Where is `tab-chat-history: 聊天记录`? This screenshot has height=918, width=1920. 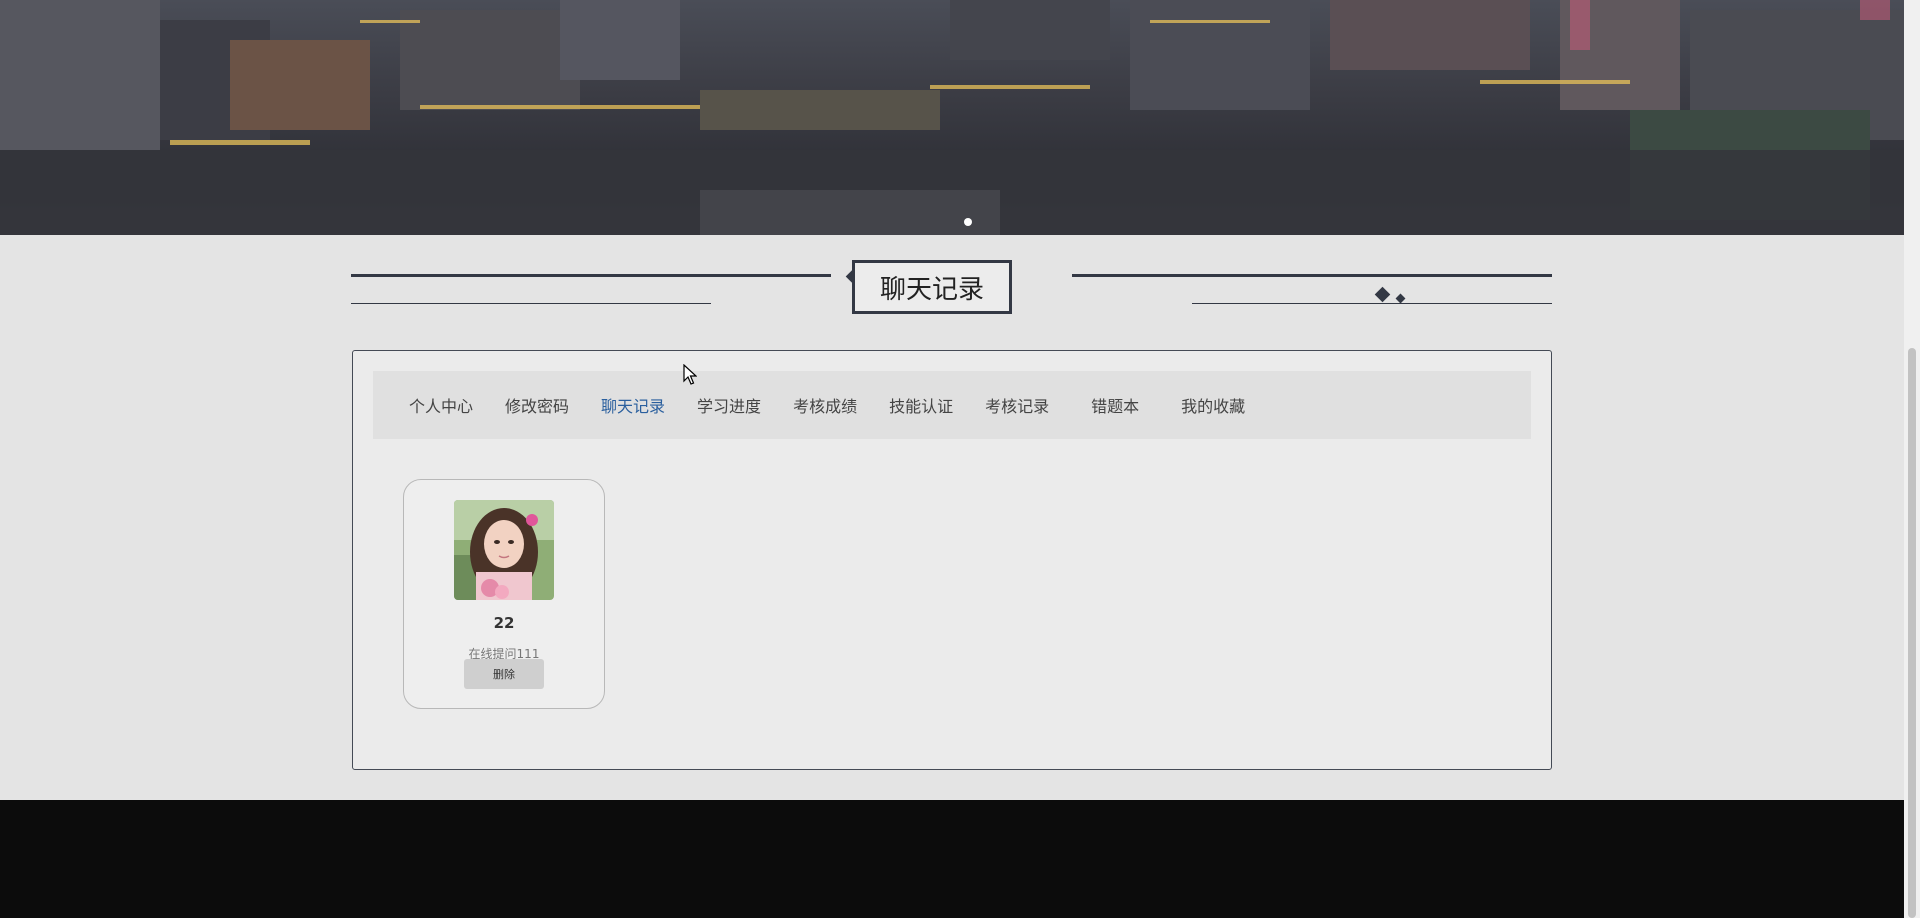
tab-chat-history: 聊天记录 is located at coordinates (633, 405).